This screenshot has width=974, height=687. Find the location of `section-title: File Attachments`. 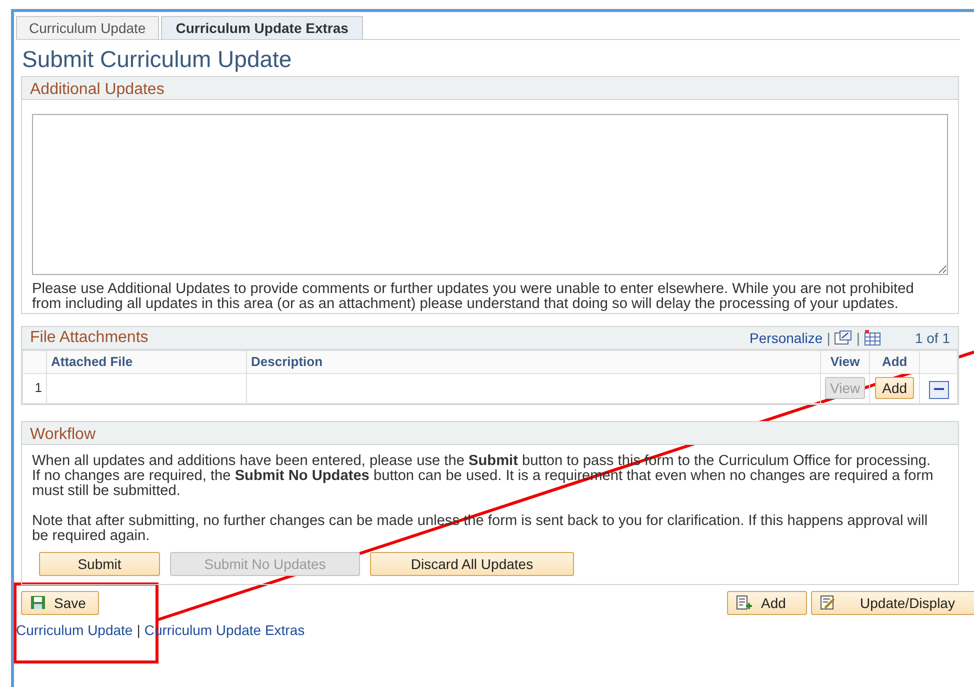

section-title: File Attachments is located at coordinates (89, 338).